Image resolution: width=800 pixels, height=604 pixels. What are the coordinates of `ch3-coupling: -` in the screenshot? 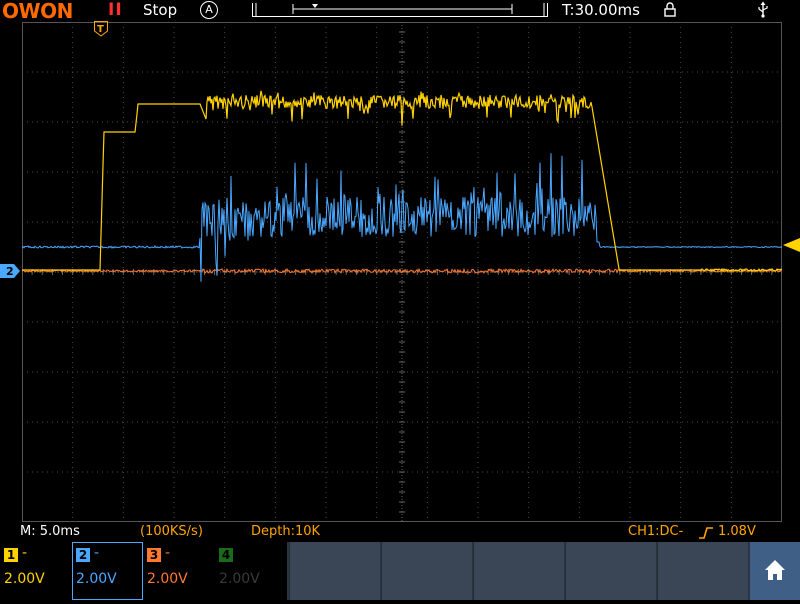 It's located at (168, 553).